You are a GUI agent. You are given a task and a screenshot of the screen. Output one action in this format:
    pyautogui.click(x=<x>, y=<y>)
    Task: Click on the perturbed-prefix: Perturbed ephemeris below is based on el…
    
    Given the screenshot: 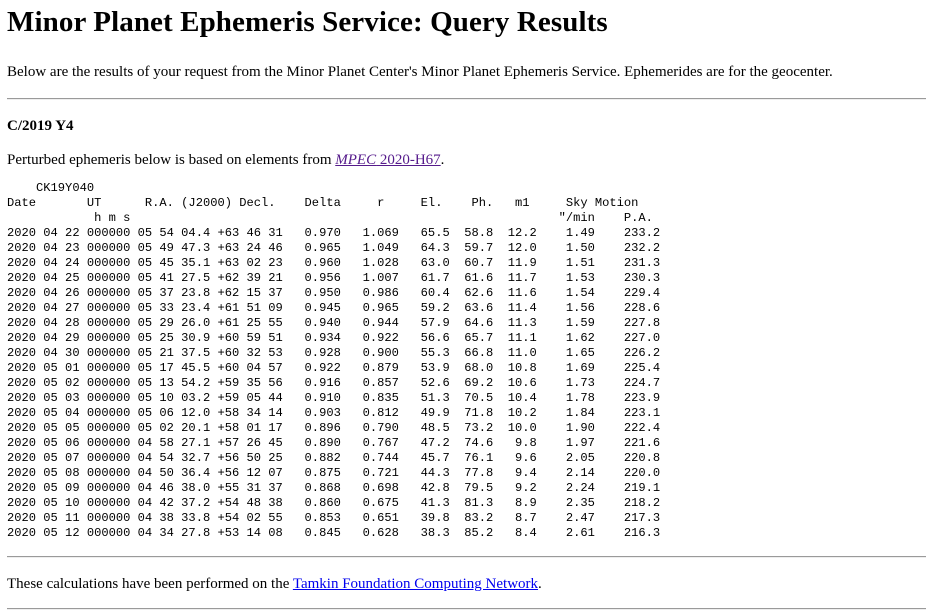 What is the action you would take?
    pyautogui.click(x=171, y=160)
    